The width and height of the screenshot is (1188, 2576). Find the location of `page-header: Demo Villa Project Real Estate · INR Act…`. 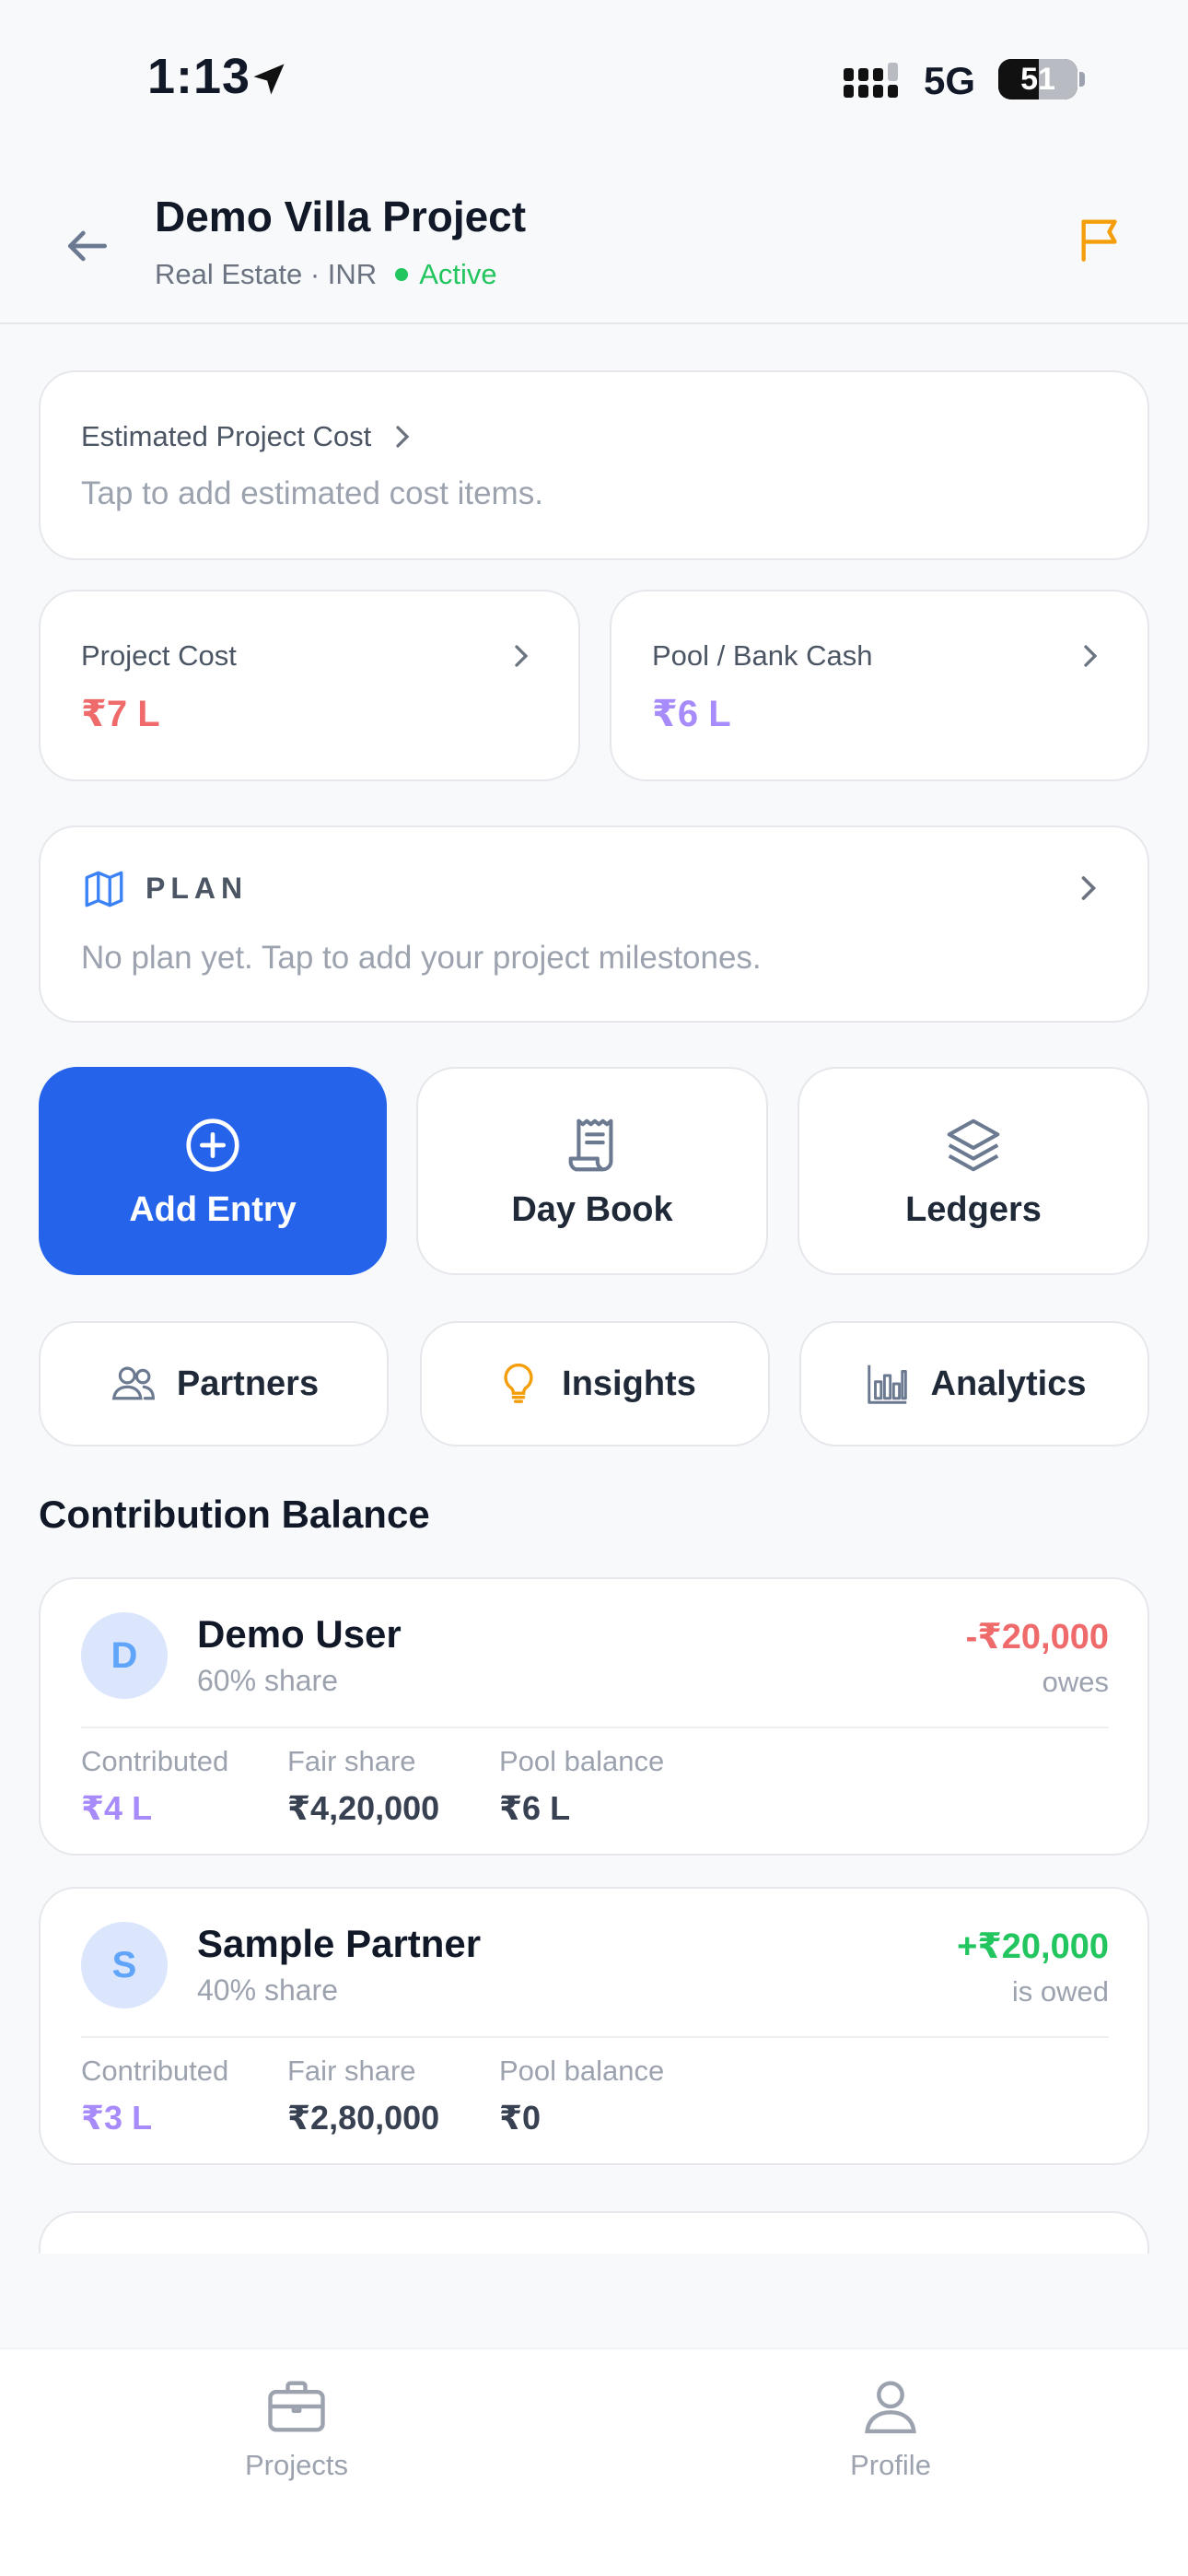

page-header: Demo Villa Project Real Estate · INR Act… is located at coordinates (594, 245).